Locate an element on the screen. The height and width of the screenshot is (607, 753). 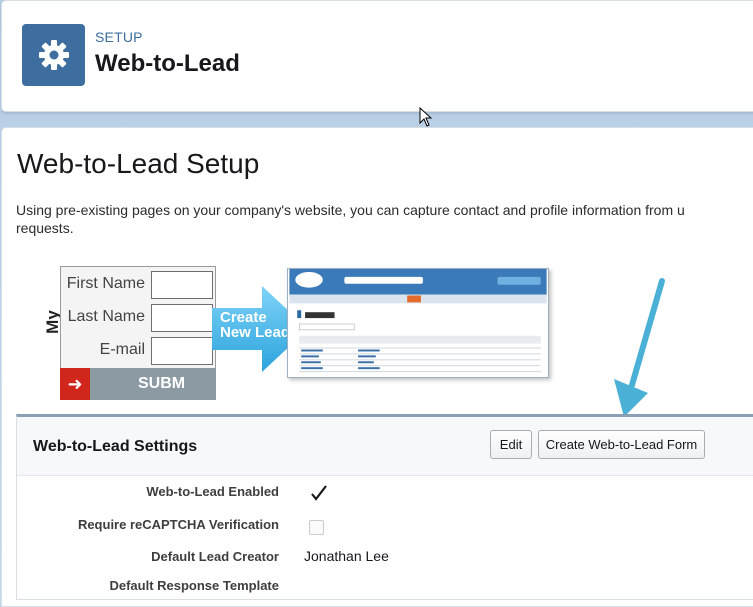
default-lead-creator-label: Default Lead Creator is located at coordinates (215, 556).